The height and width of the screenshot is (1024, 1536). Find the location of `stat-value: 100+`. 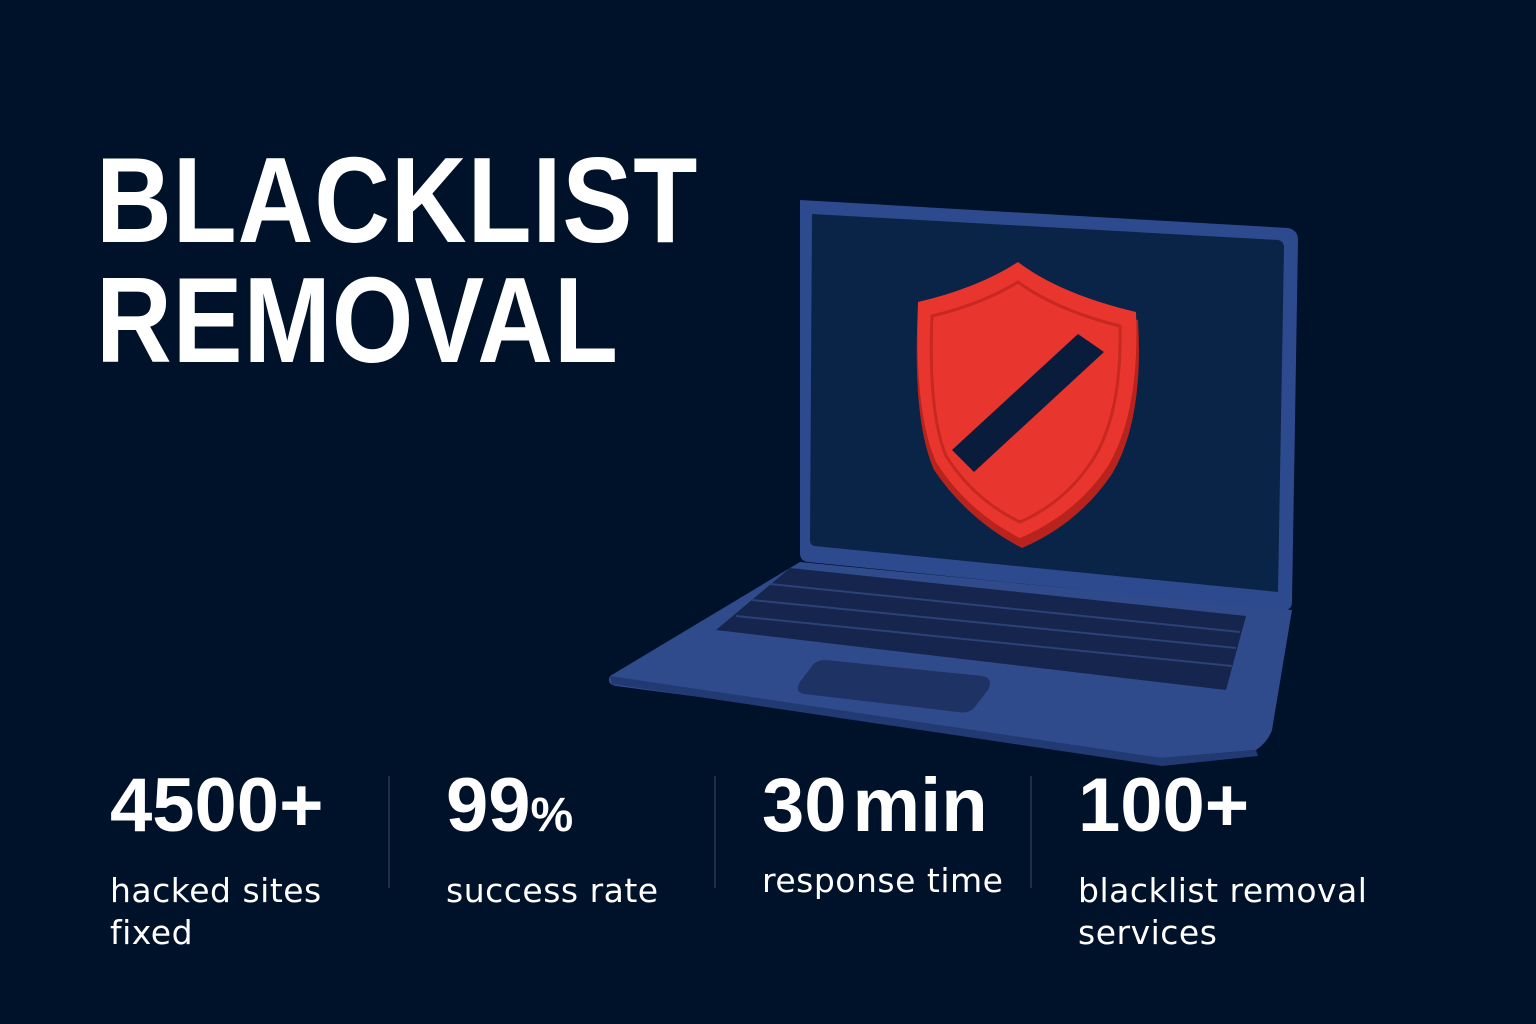

stat-value: 100+ is located at coordinates (1164, 805).